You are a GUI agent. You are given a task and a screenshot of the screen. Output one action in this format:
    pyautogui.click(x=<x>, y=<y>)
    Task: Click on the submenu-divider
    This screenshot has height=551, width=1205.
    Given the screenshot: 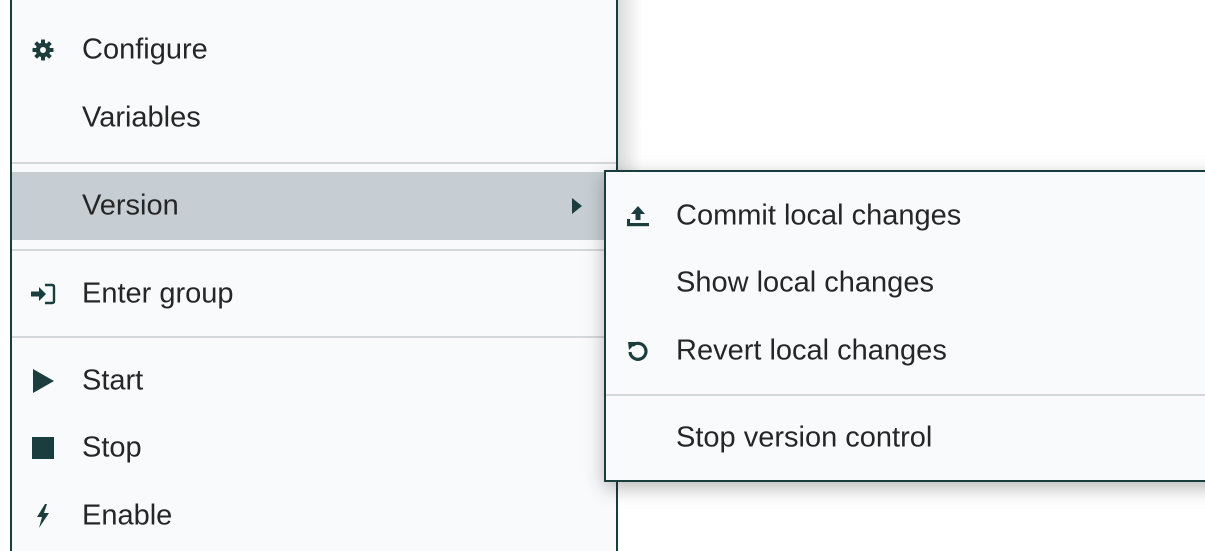 What is the action you would take?
    pyautogui.click(x=905, y=395)
    